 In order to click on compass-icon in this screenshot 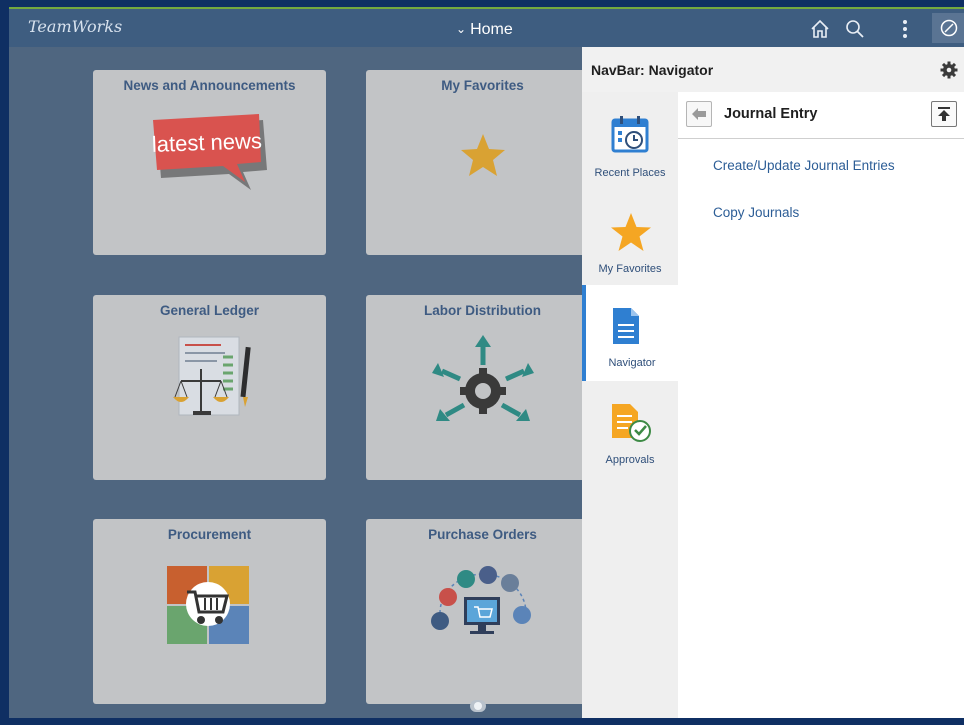, I will do `click(949, 28)`.